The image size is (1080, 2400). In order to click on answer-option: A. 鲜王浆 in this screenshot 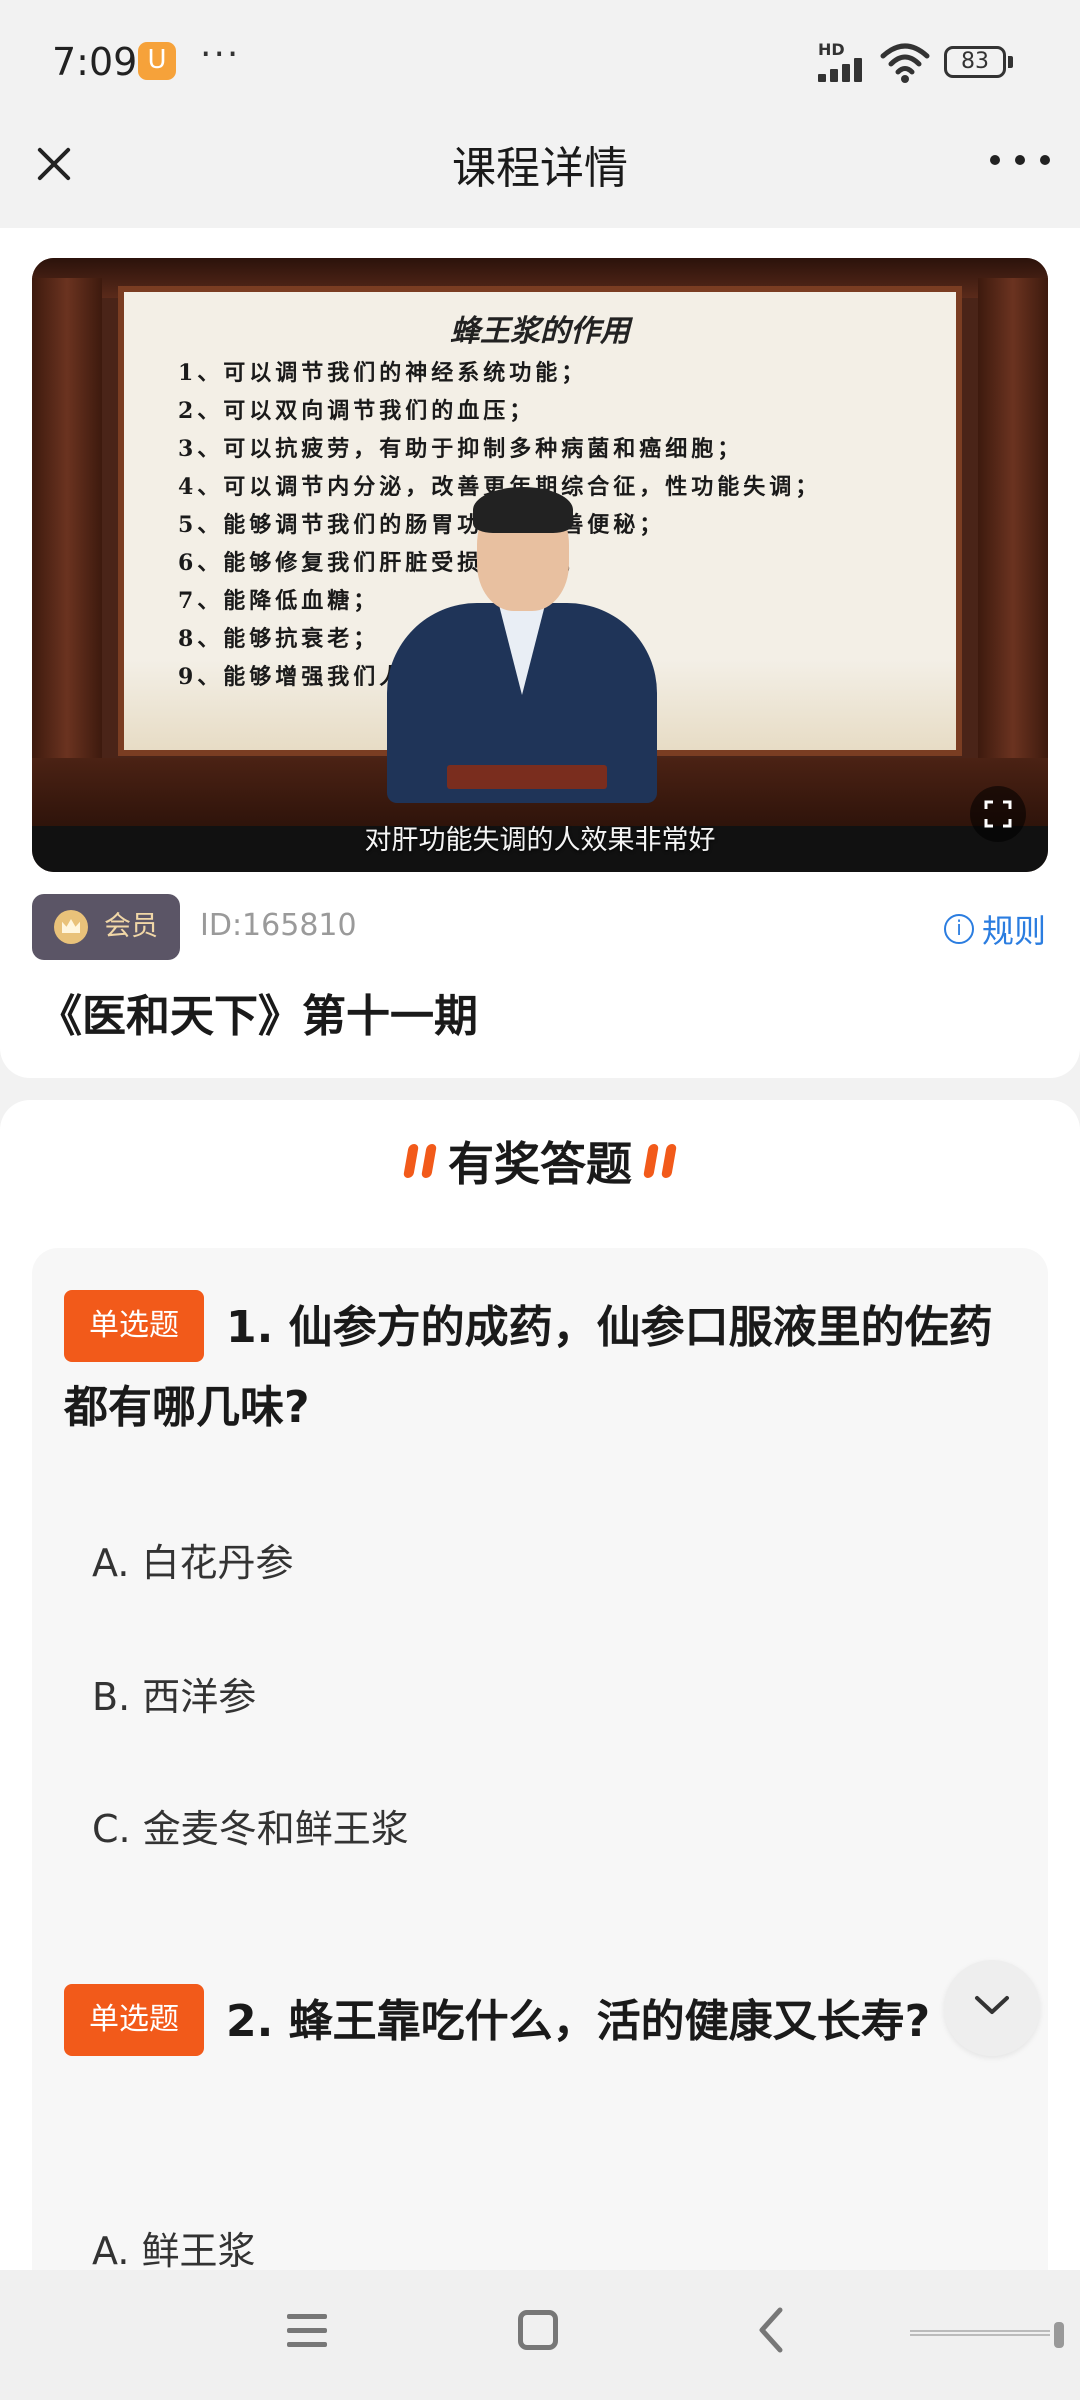, I will do `click(174, 2247)`.